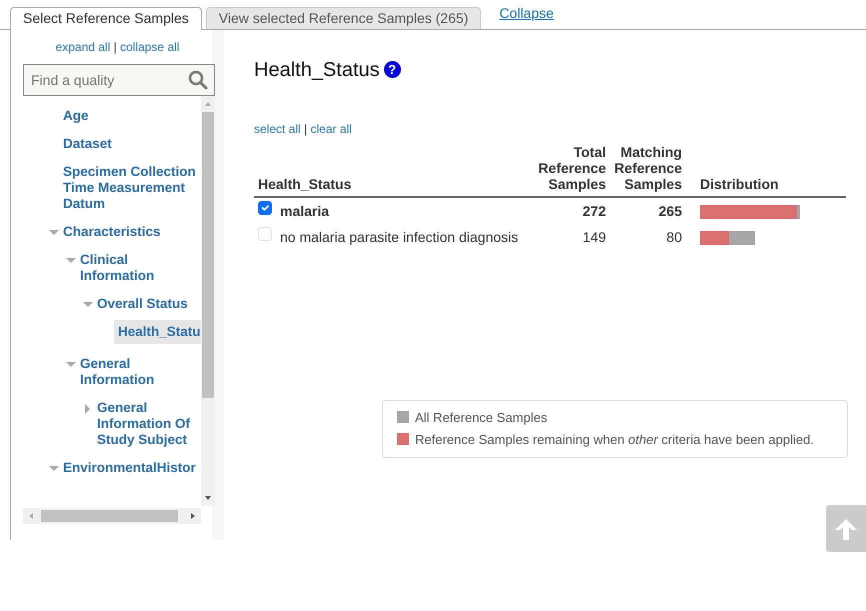 This screenshot has height=611, width=866. Describe the element at coordinates (594, 237) in the screenshot. I see `table-cell-text: 149` at that location.